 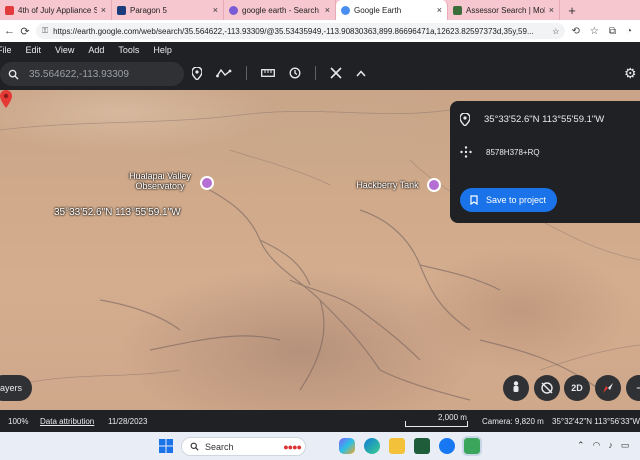 I want to click on compass-button, so click(x=608, y=388).